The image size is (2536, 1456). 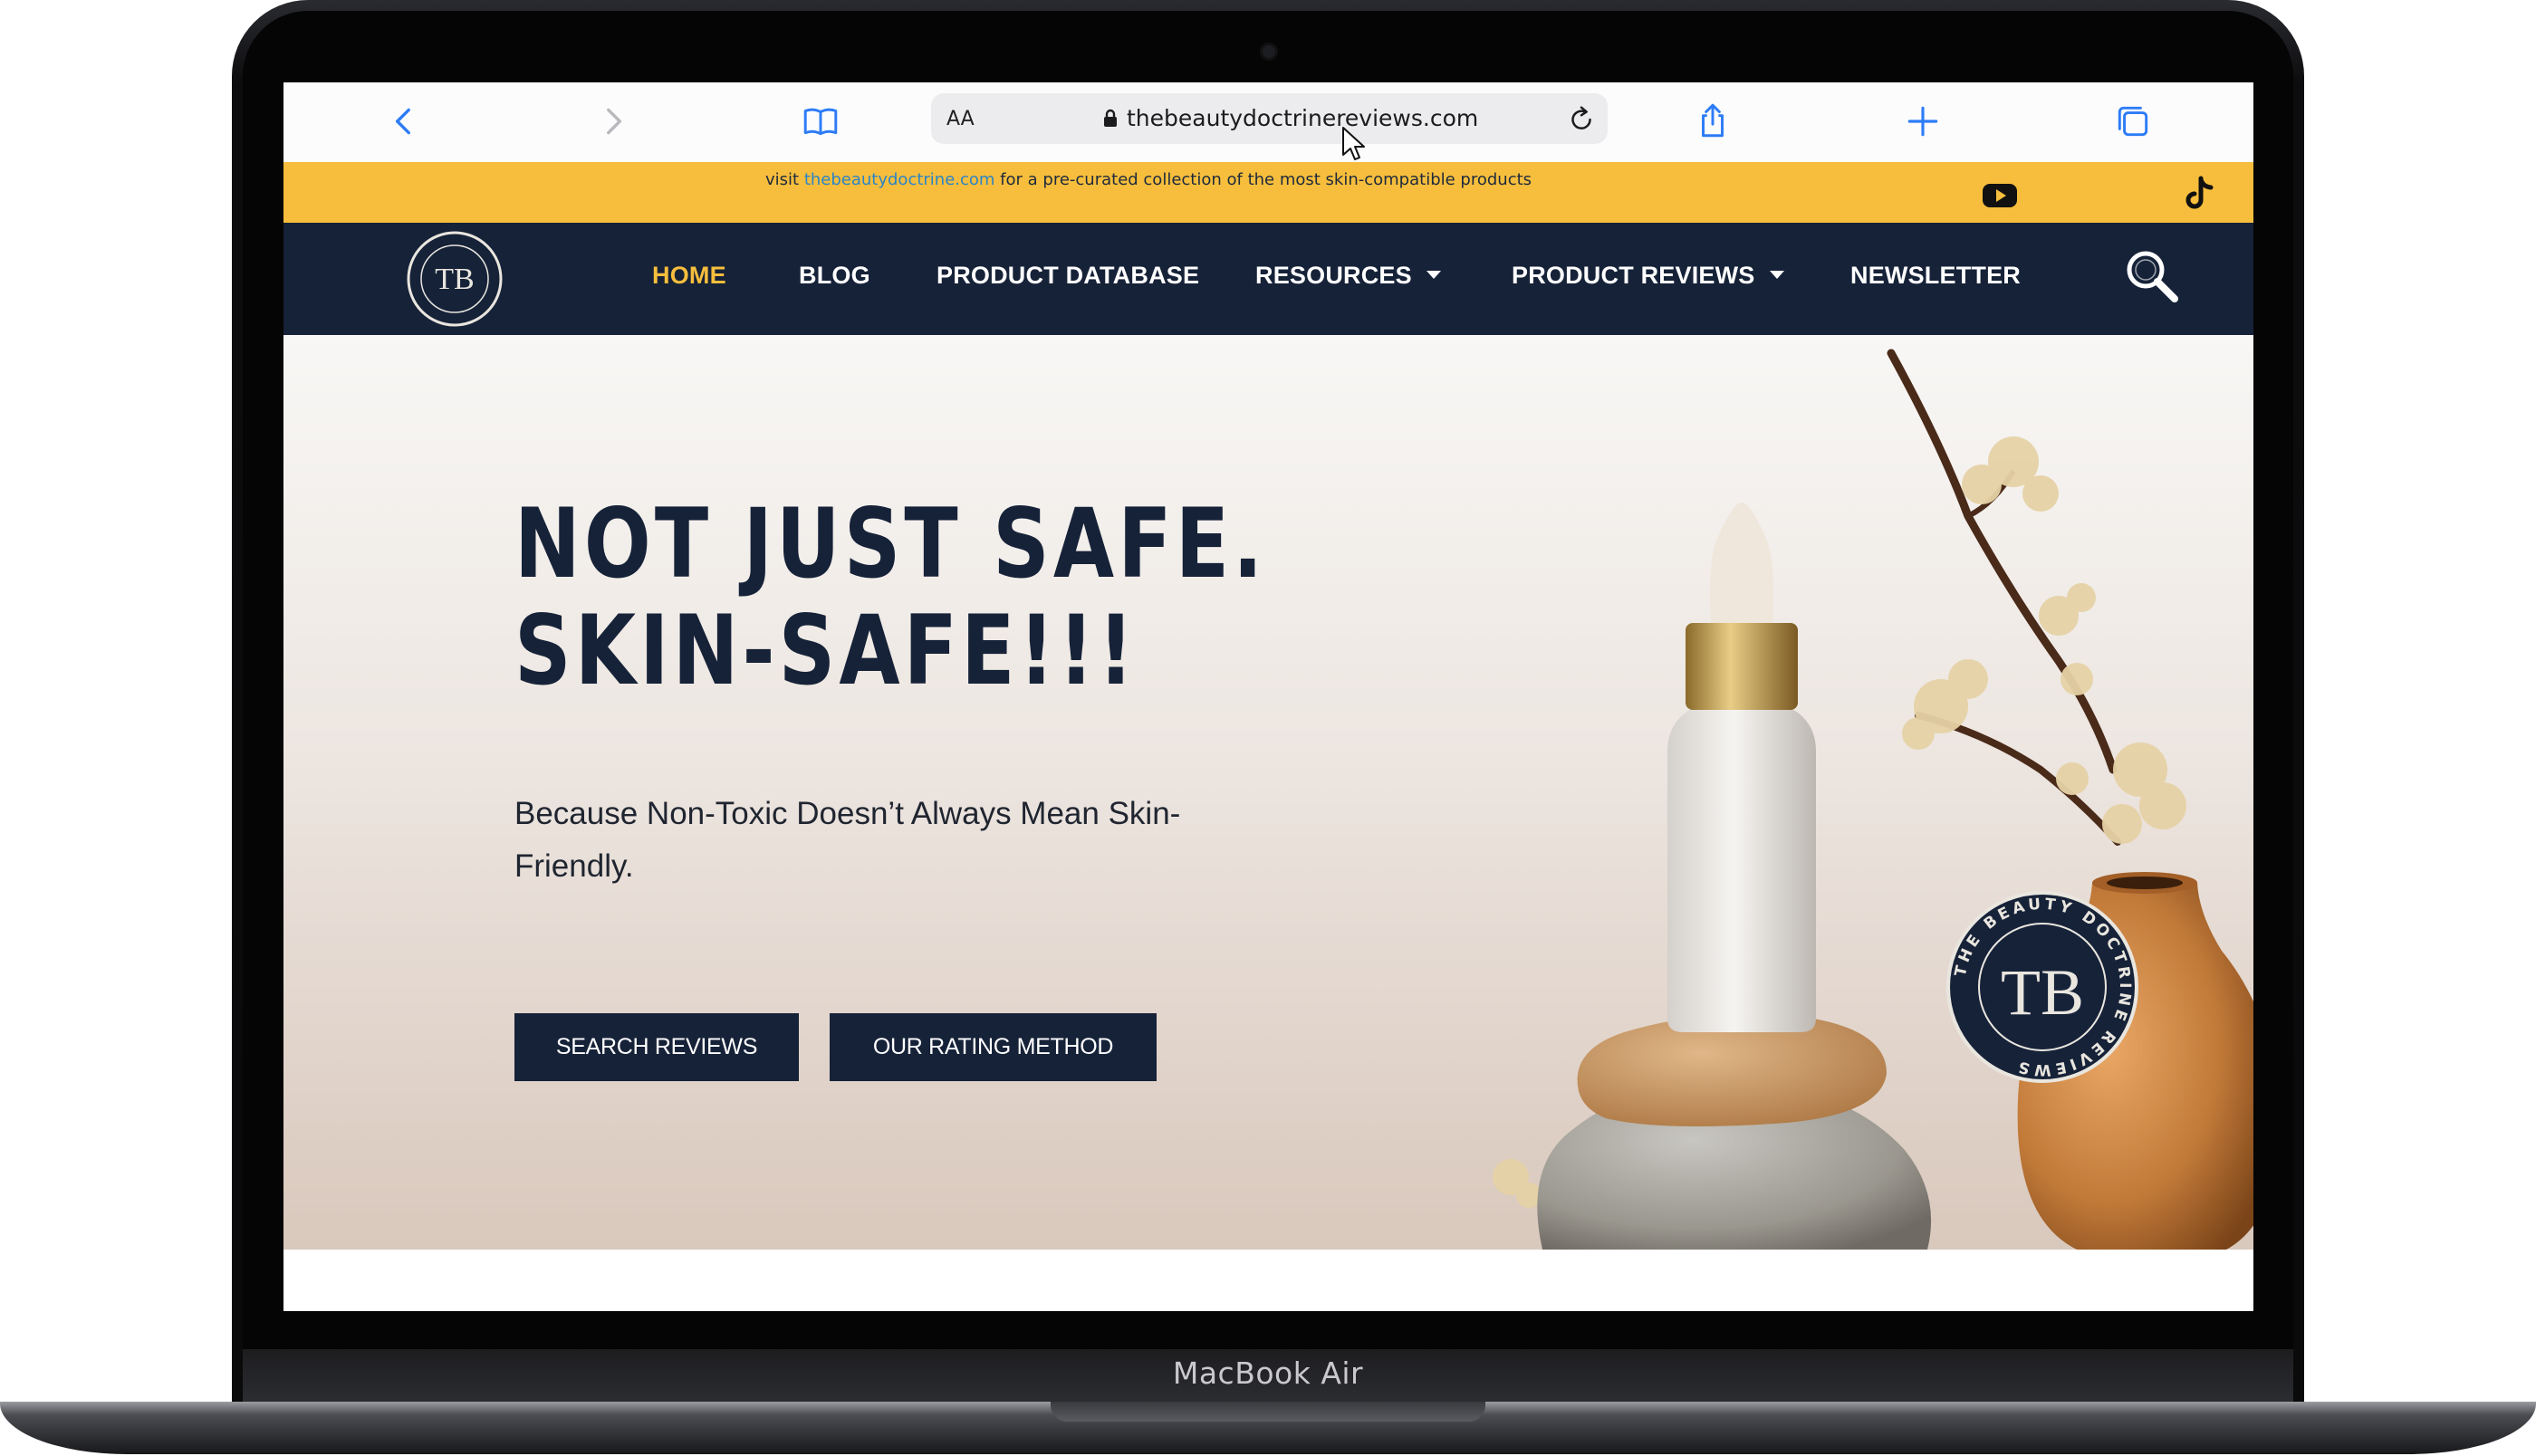 What do you see at coordinates (1268, 1373) in the screenshot?
I see `device-label: MacBook Air` at bounding box center [1268, 1373].